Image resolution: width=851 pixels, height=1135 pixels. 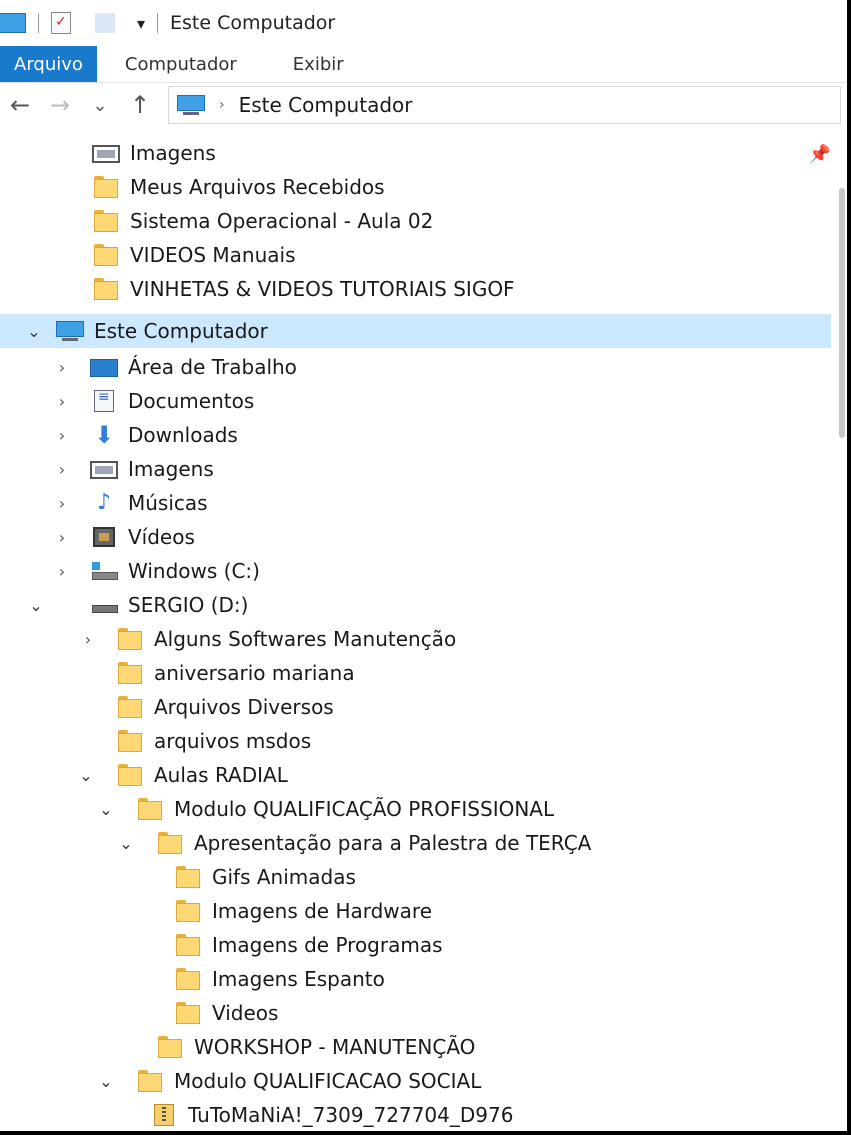 I want to click on tree-item-label: Músicas, so click(x=168, y=503).